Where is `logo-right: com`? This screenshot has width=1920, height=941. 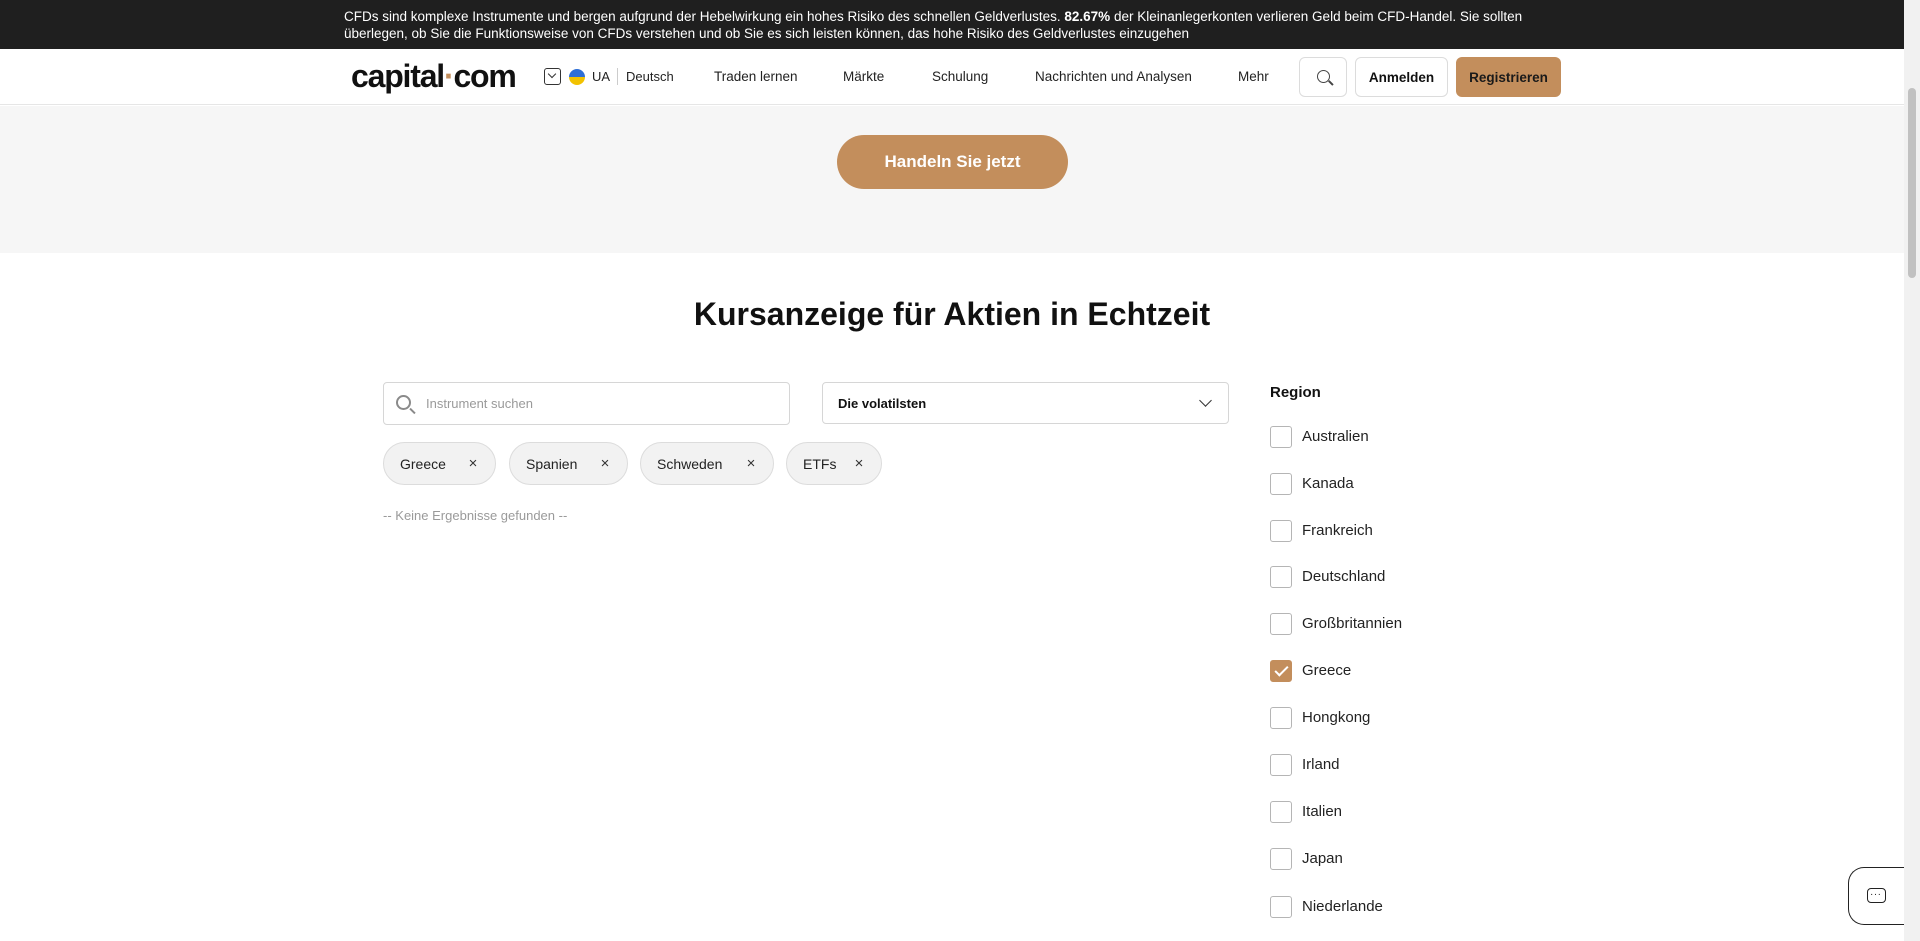
logo-right: com is located at coordinates (484, 76).